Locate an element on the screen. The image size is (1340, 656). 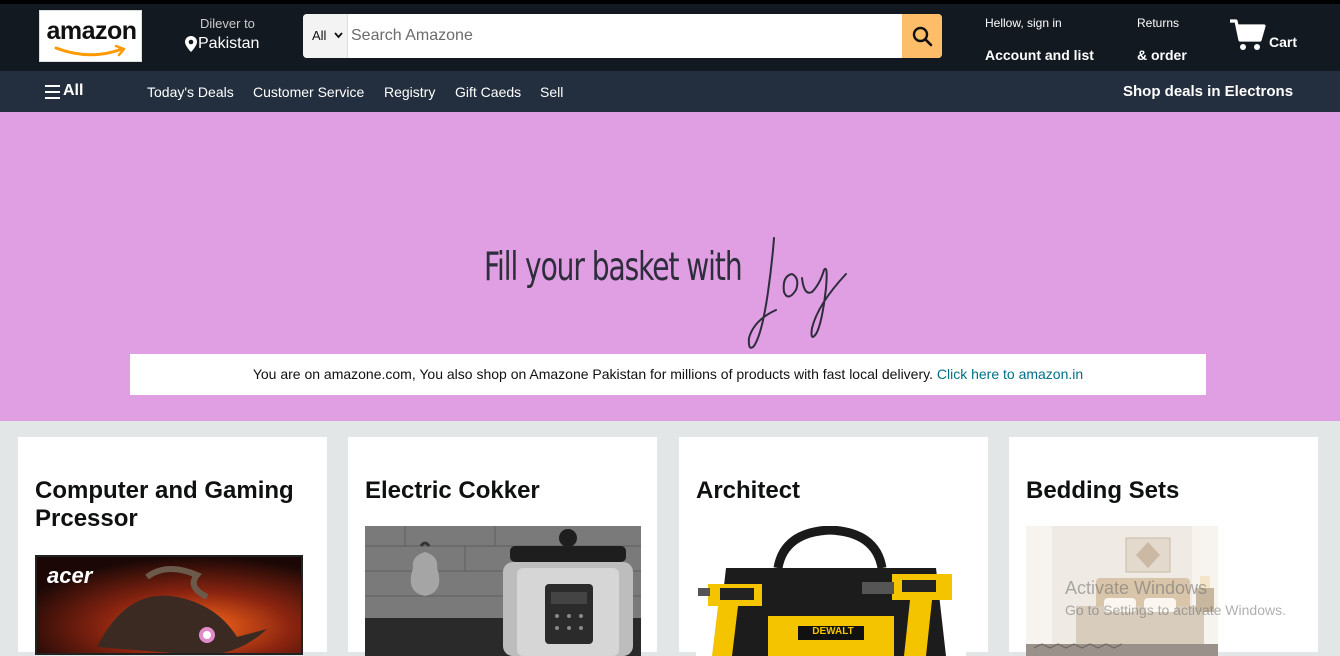
search-button is located at coordinates (922, 36).